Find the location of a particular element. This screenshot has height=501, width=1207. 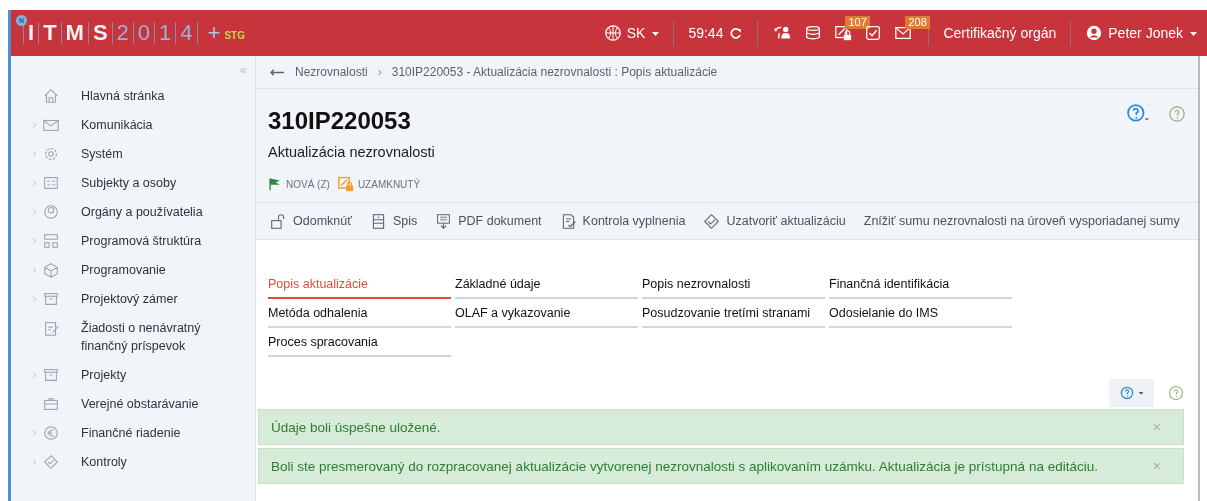

euro-icon is located at coordinates (51, 433).